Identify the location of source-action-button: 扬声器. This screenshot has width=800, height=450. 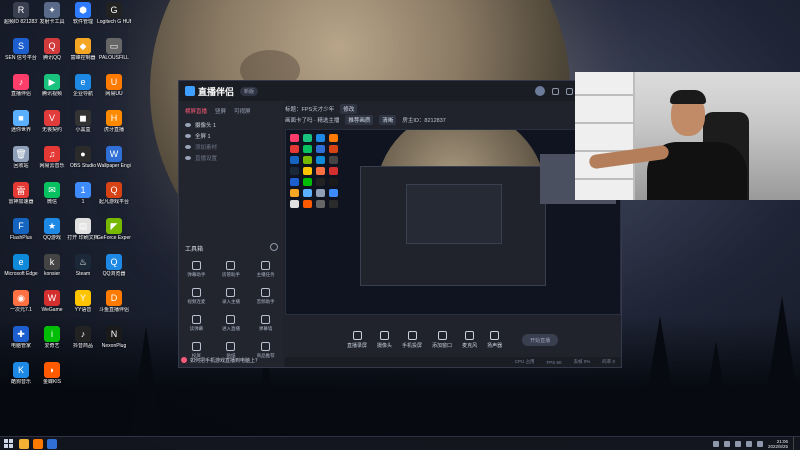
(494, 340).